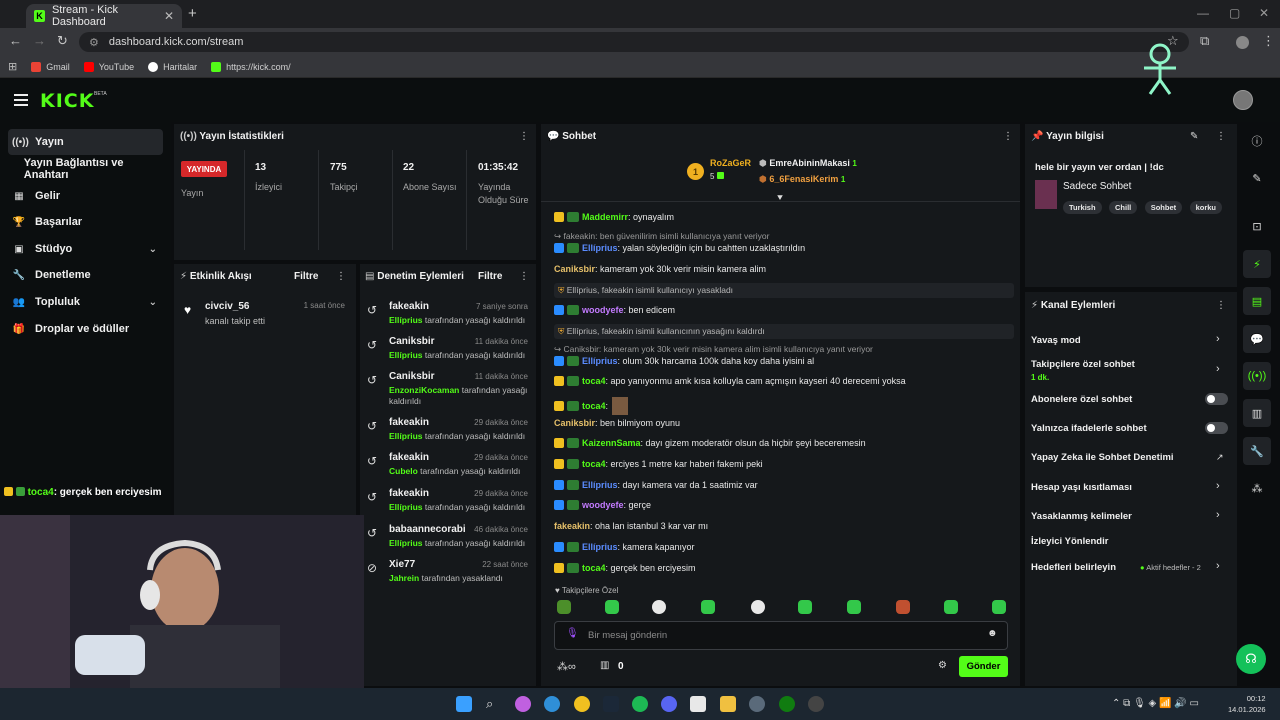  Describe the element at coordinates (992, 633) in the screenshot. I see `emoji-icon: ☻` at that location.